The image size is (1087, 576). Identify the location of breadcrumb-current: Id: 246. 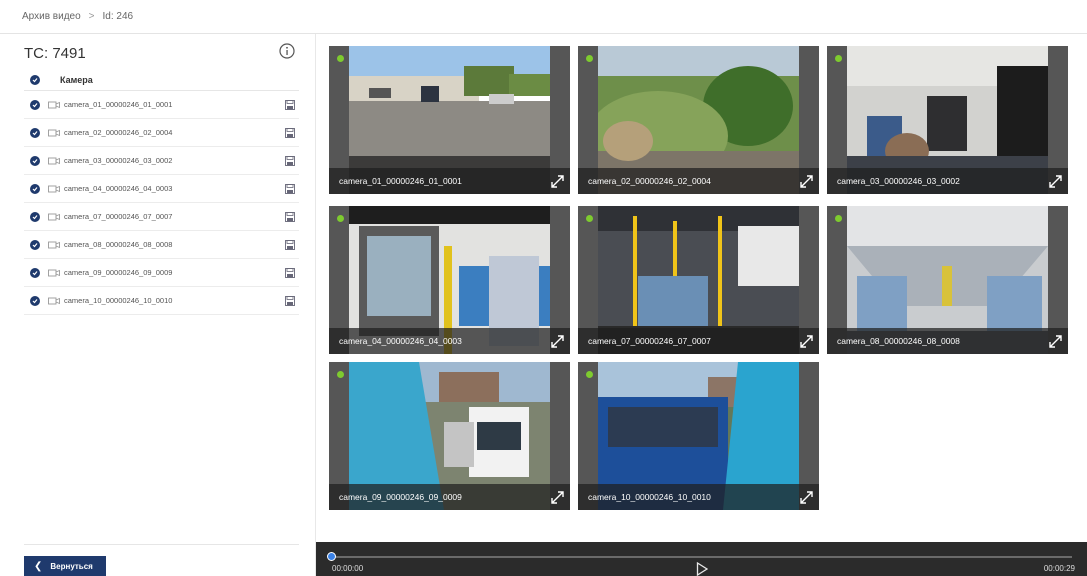
(118, 16).